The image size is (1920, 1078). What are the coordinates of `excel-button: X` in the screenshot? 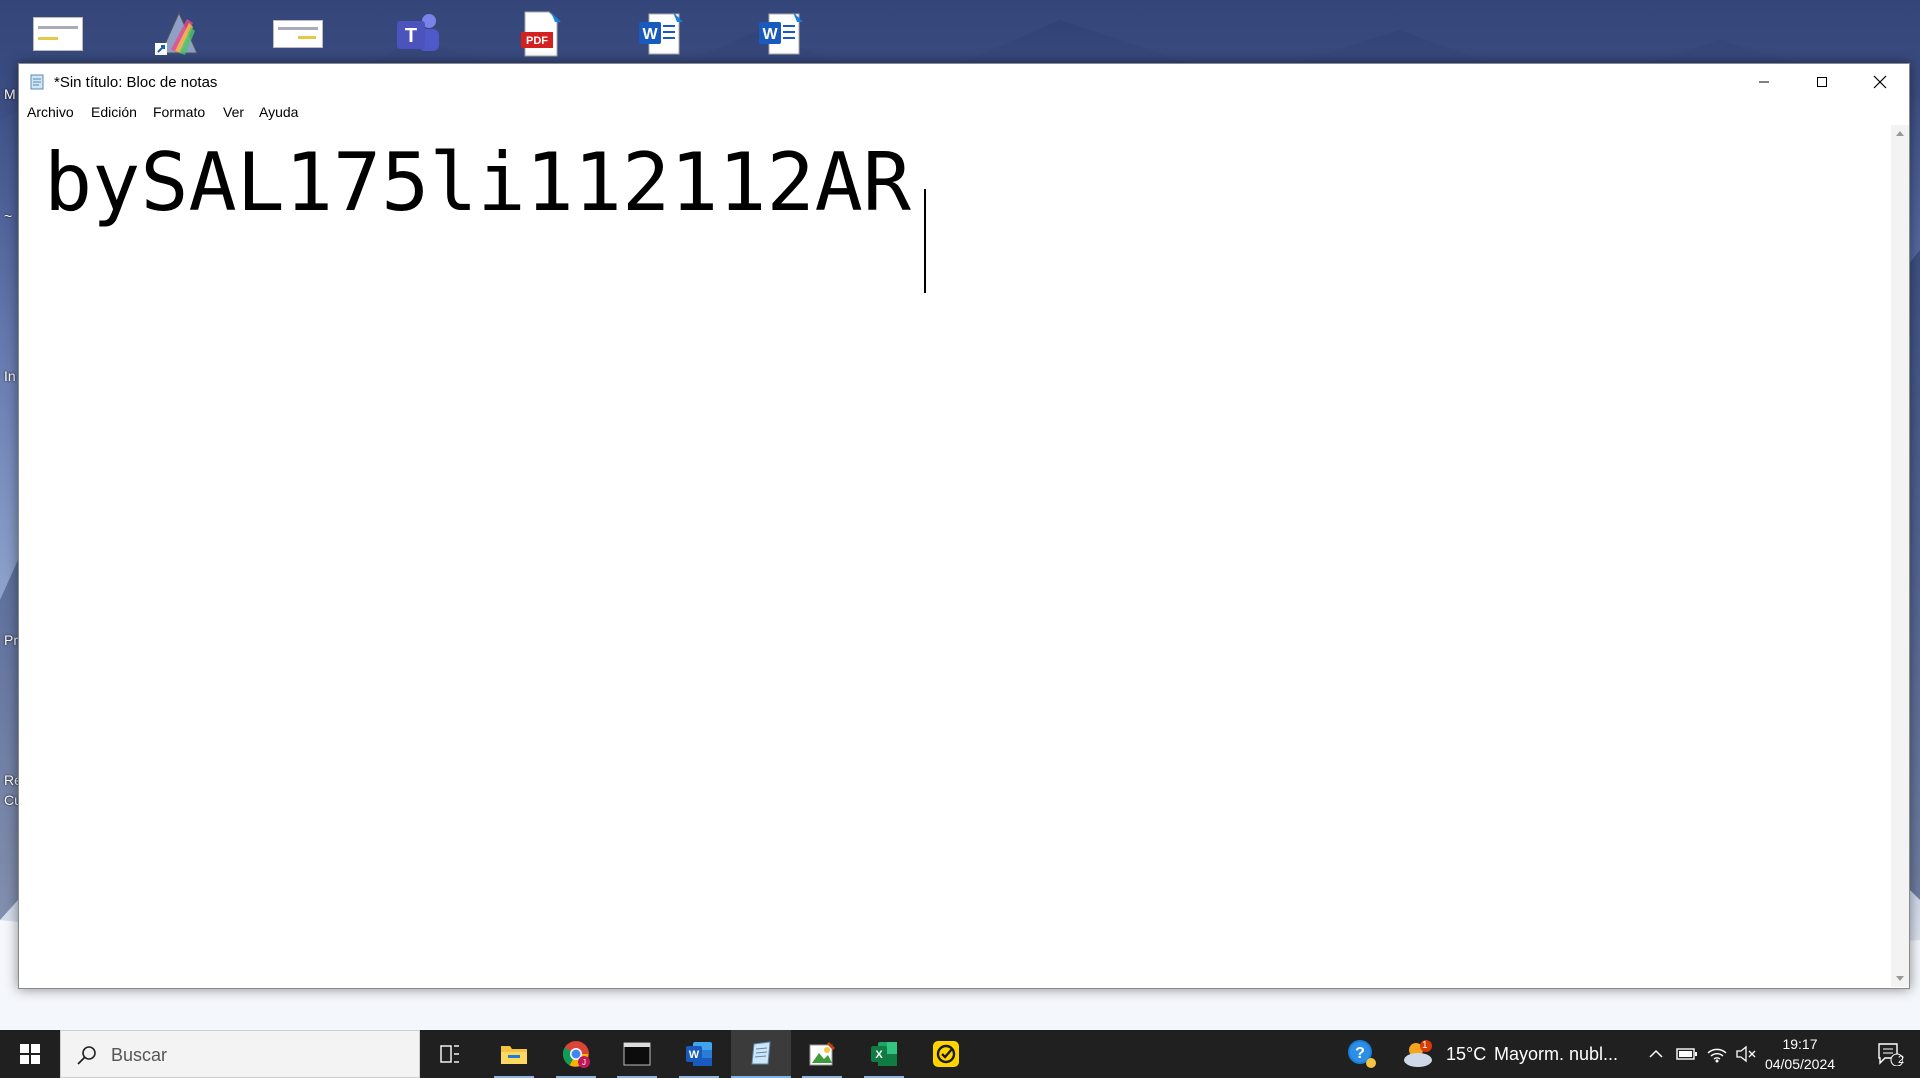 It's located at (884, 1054).